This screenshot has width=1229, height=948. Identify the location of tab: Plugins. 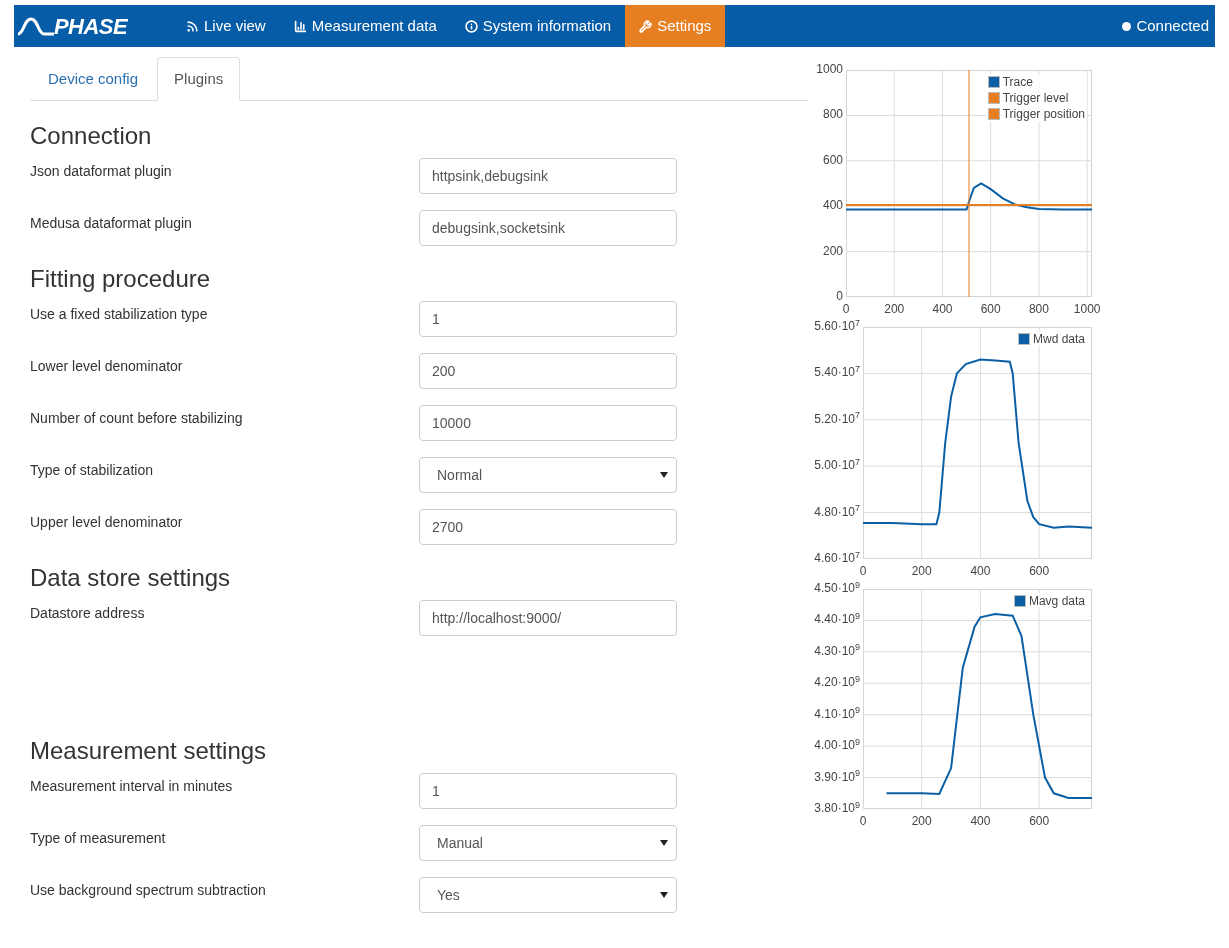
(199, 79).